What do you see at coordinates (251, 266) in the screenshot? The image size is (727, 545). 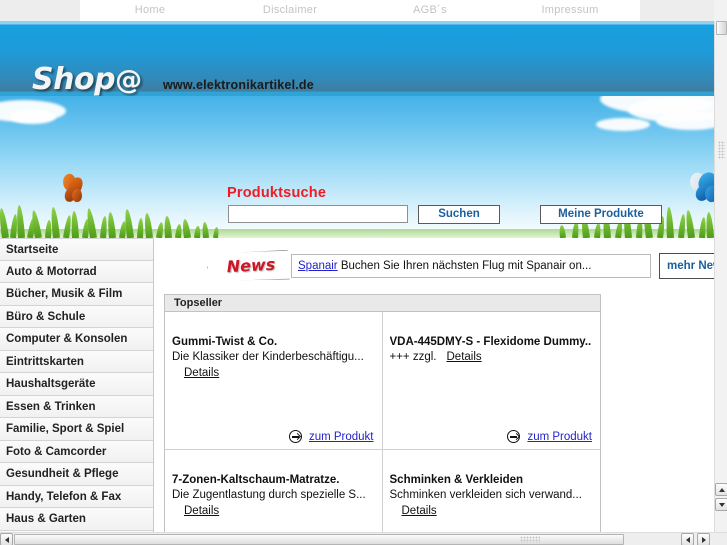 I see `news-badge: News` at bounding box center [251, 266].